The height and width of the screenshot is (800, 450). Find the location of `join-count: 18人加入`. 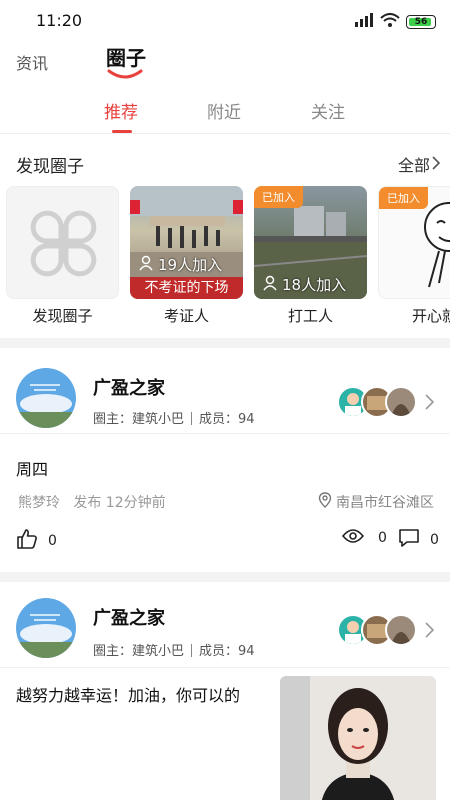

join-count: 18人加入 is located at coordinates (304, 284).